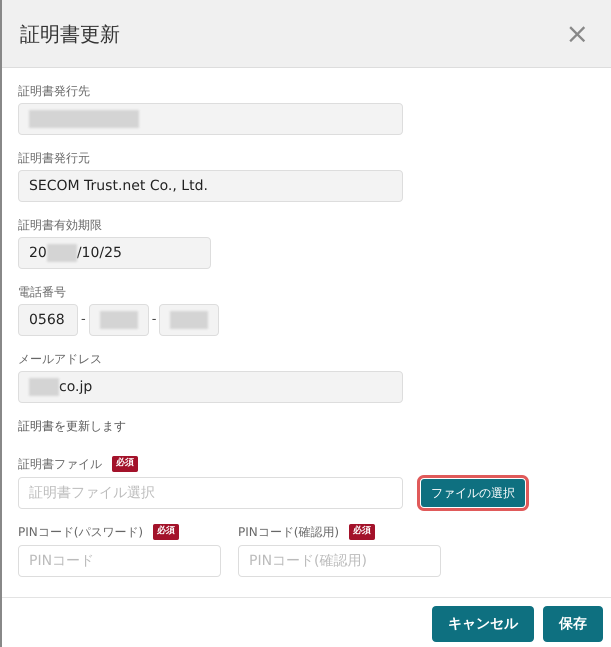 The height and width of the screenshot is (647, 611). What do you see at coordinates (473, 493) in the screenshot?
I see `choose-file-button: ファイルの選択` at bounding box center [473, 493].